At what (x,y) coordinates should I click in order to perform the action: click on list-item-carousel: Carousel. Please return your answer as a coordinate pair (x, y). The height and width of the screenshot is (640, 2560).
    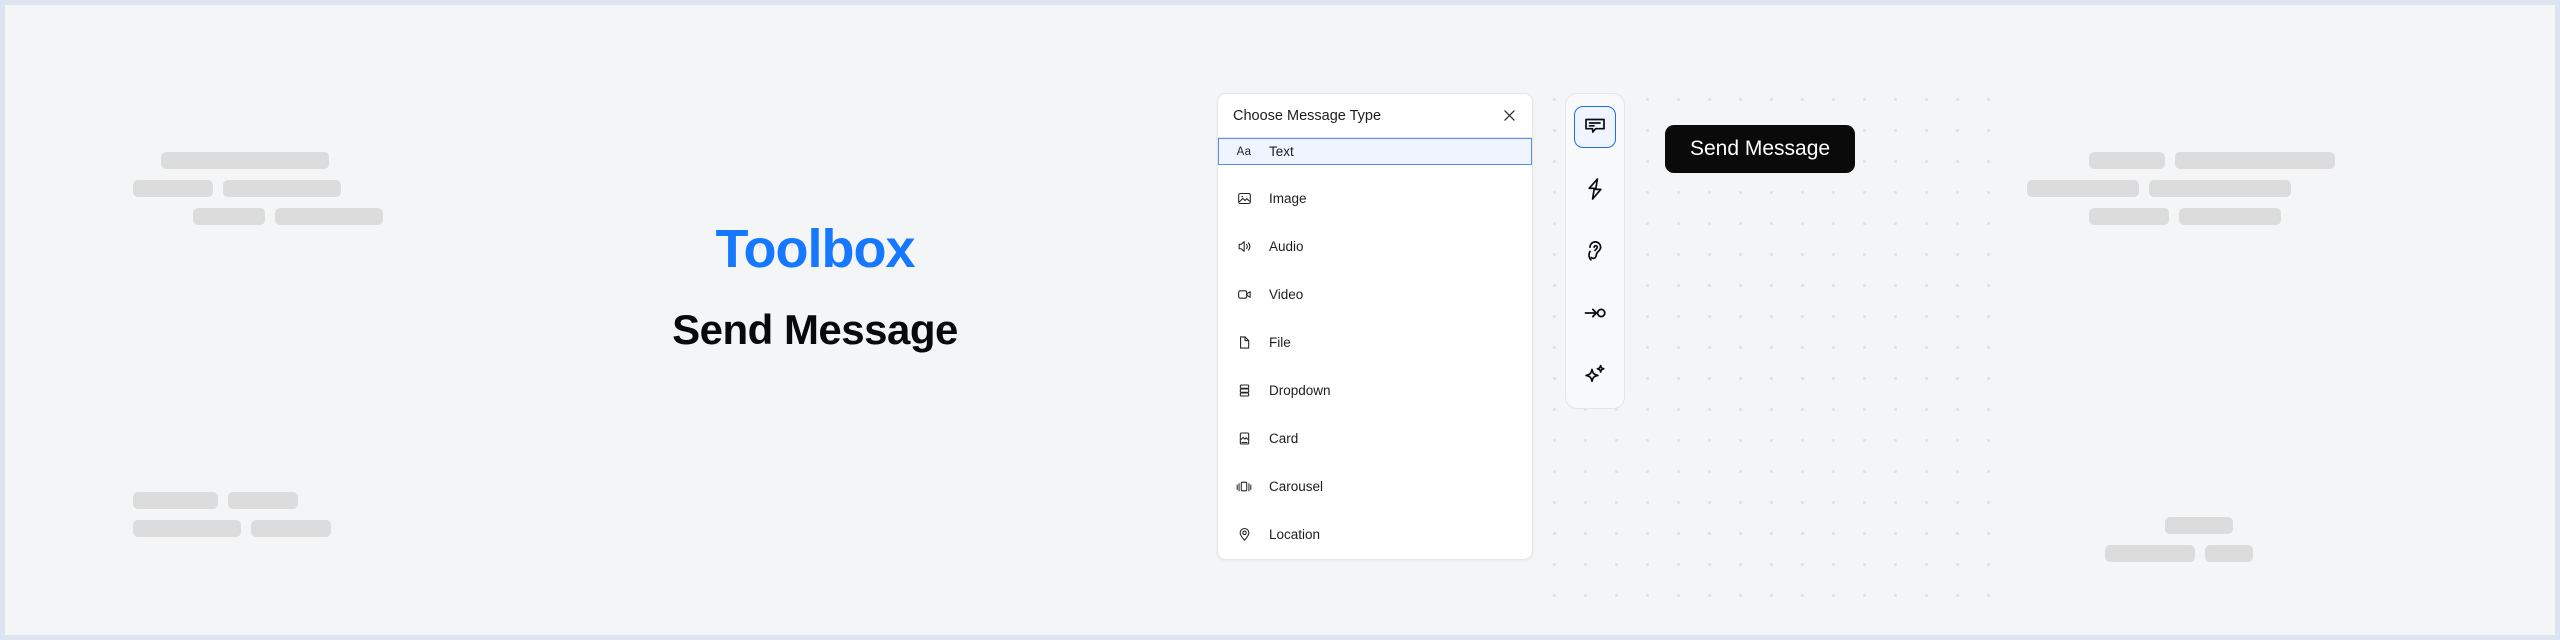
    Looking at the image, I should click on (1375, 486).